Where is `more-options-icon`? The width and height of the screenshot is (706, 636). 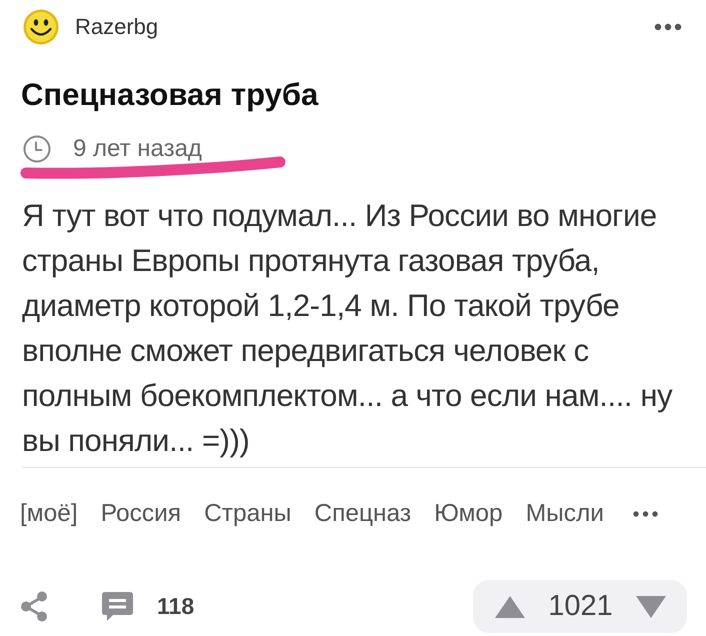
more-options-icon is located at coordinates (668, 27).